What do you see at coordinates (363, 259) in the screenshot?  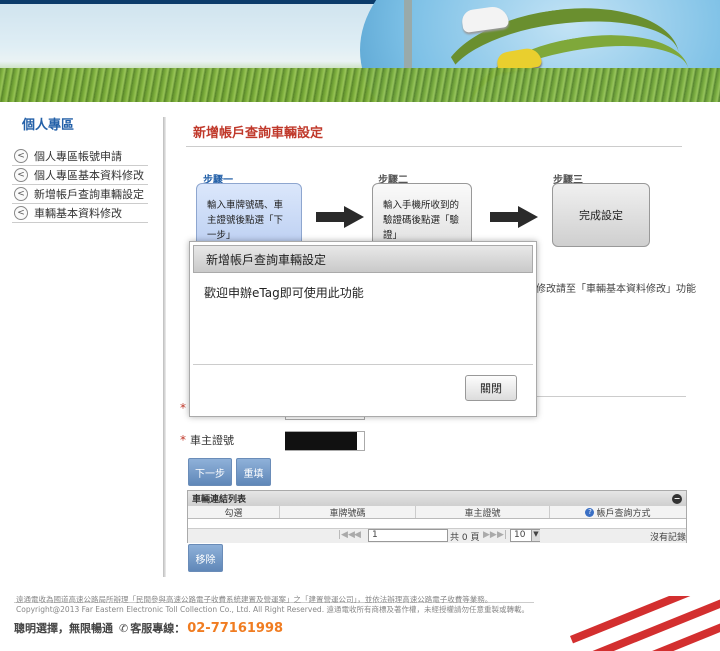 I see `dialog-header: 新增帳戶查詢車輛設定` at bounding box center [363, 259].